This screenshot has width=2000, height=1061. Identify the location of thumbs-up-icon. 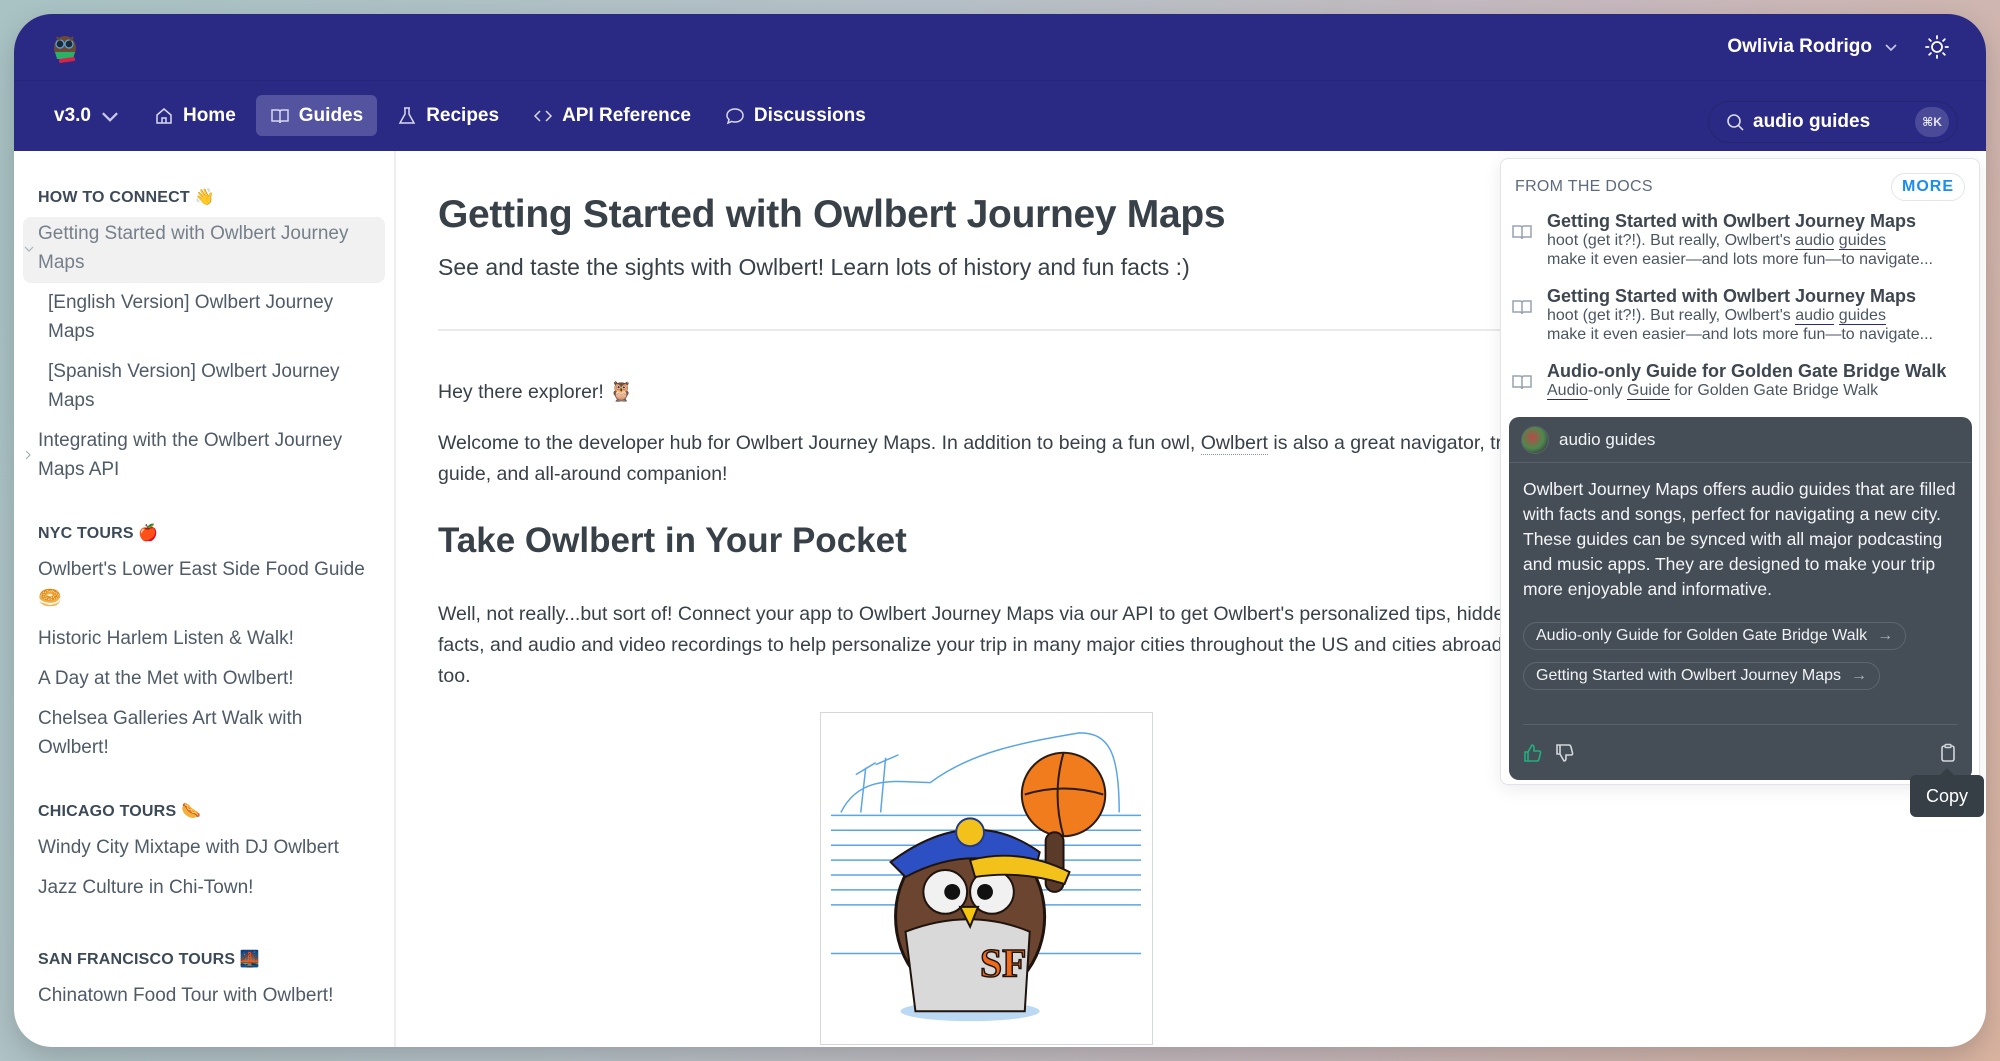
(1533, 753).